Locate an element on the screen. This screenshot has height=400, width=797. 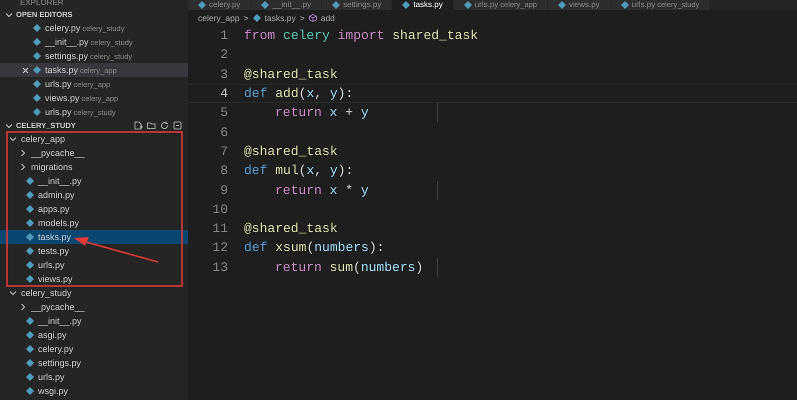
new-file-icon is located at coordinates (138, 125).